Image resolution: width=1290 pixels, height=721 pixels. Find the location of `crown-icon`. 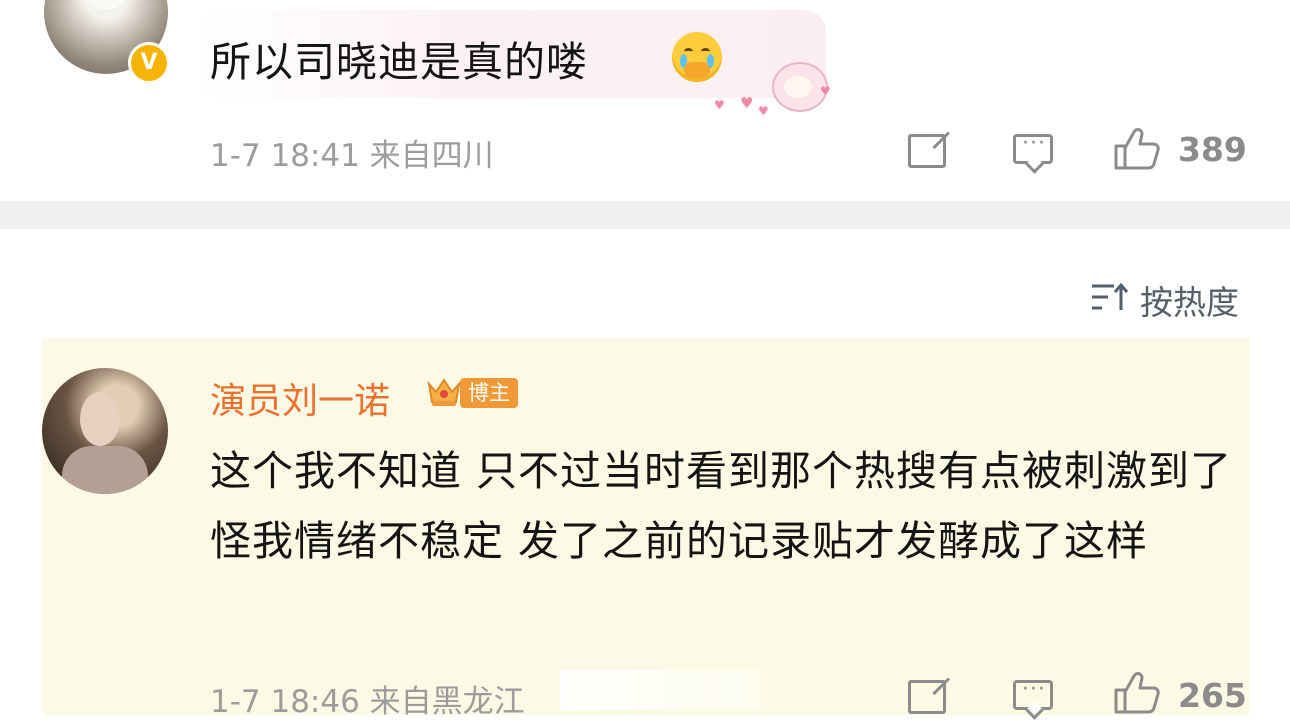

crown-icon is located at coordinates (444, 392).